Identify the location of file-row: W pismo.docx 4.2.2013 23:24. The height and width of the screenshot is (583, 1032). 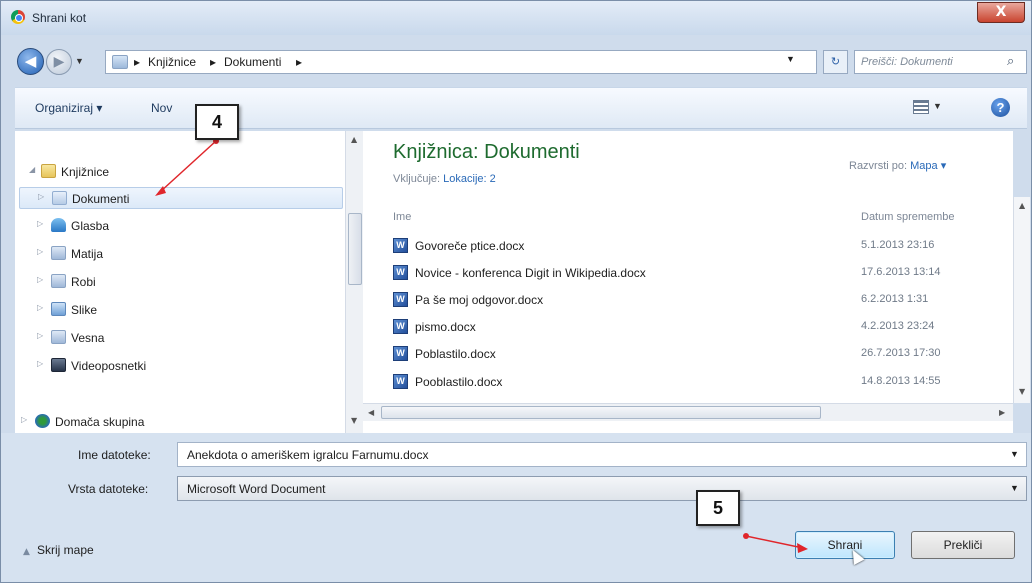
(703, 327).